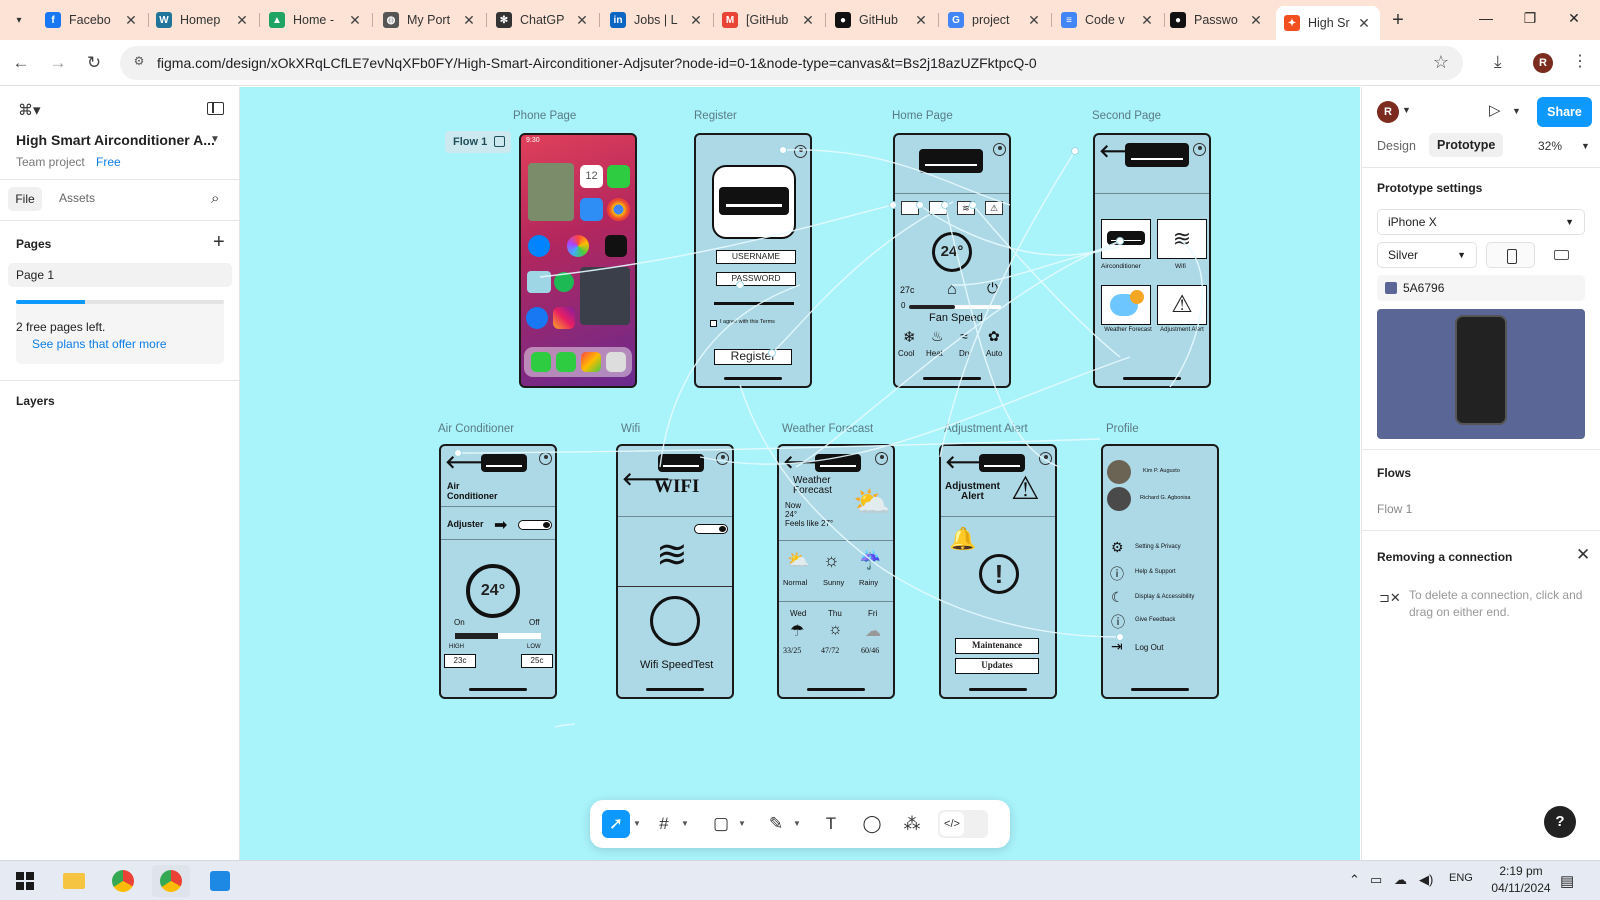  I want to click on dry-icon: ≈, so click(964, 336).